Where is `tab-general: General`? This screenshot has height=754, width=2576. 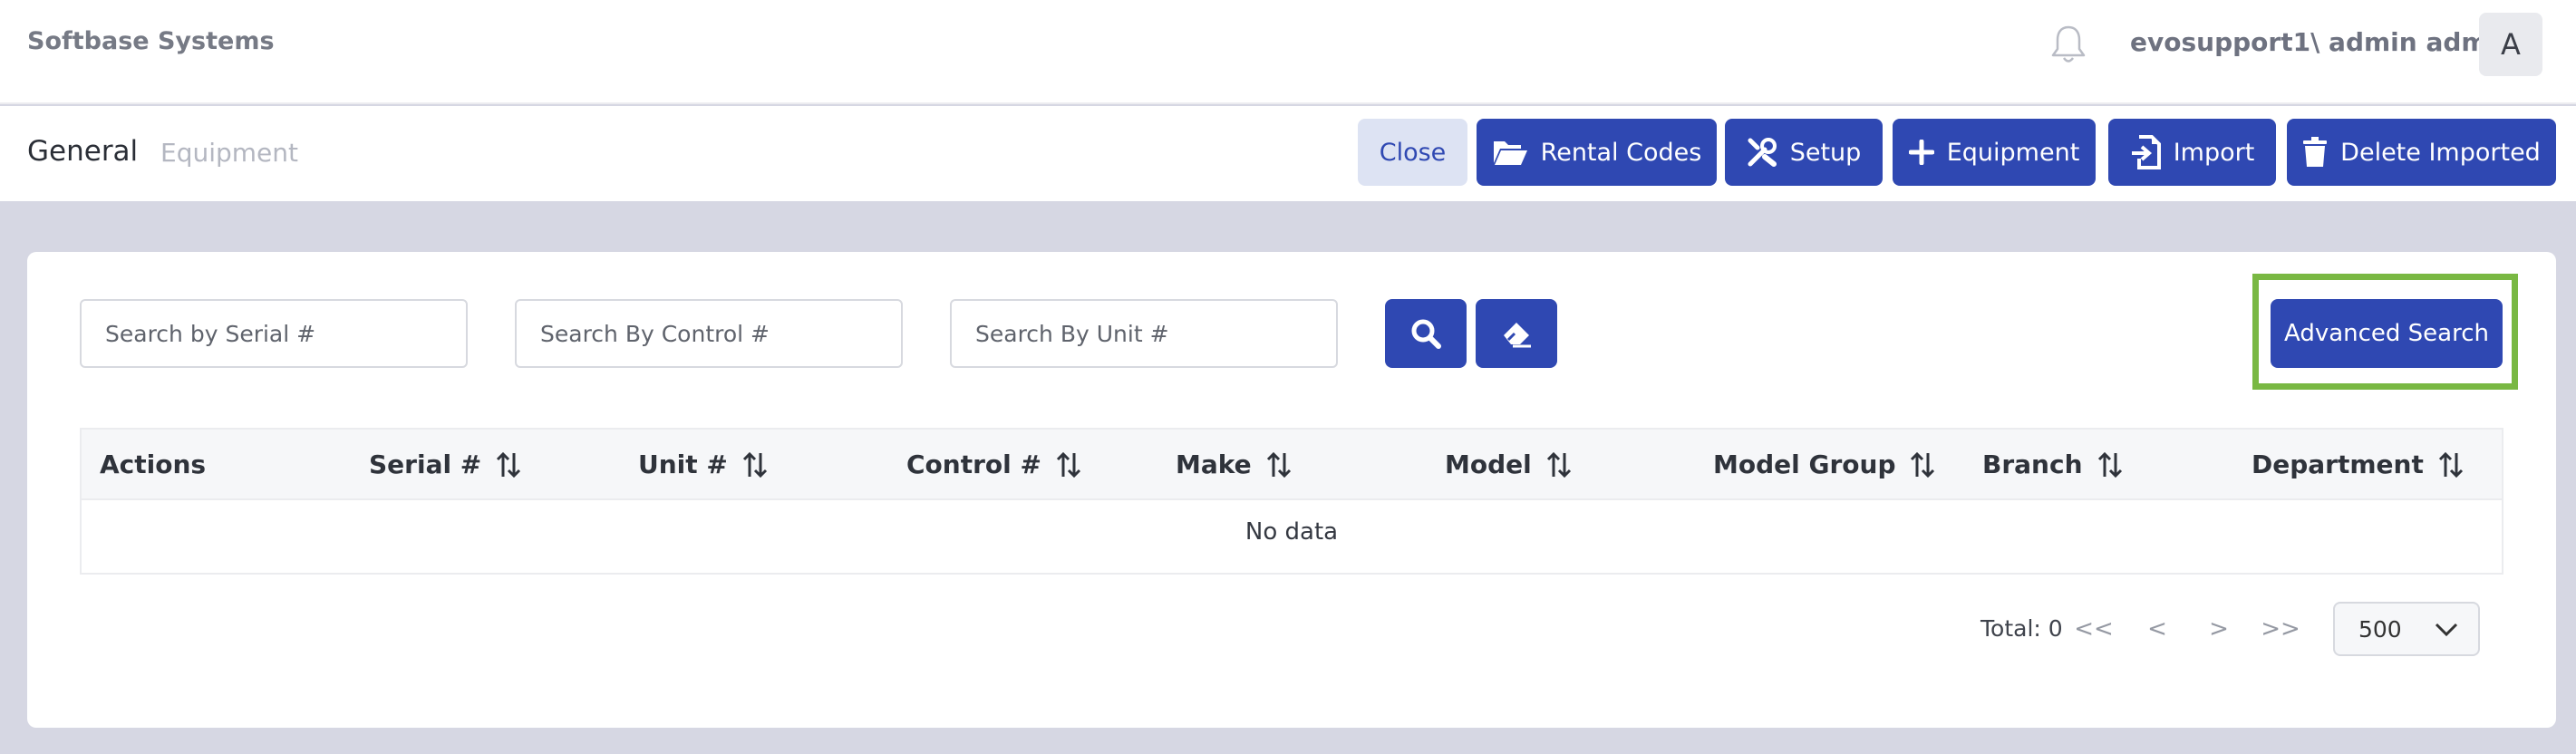 tab-general: General is located at coordinates (82, 151).